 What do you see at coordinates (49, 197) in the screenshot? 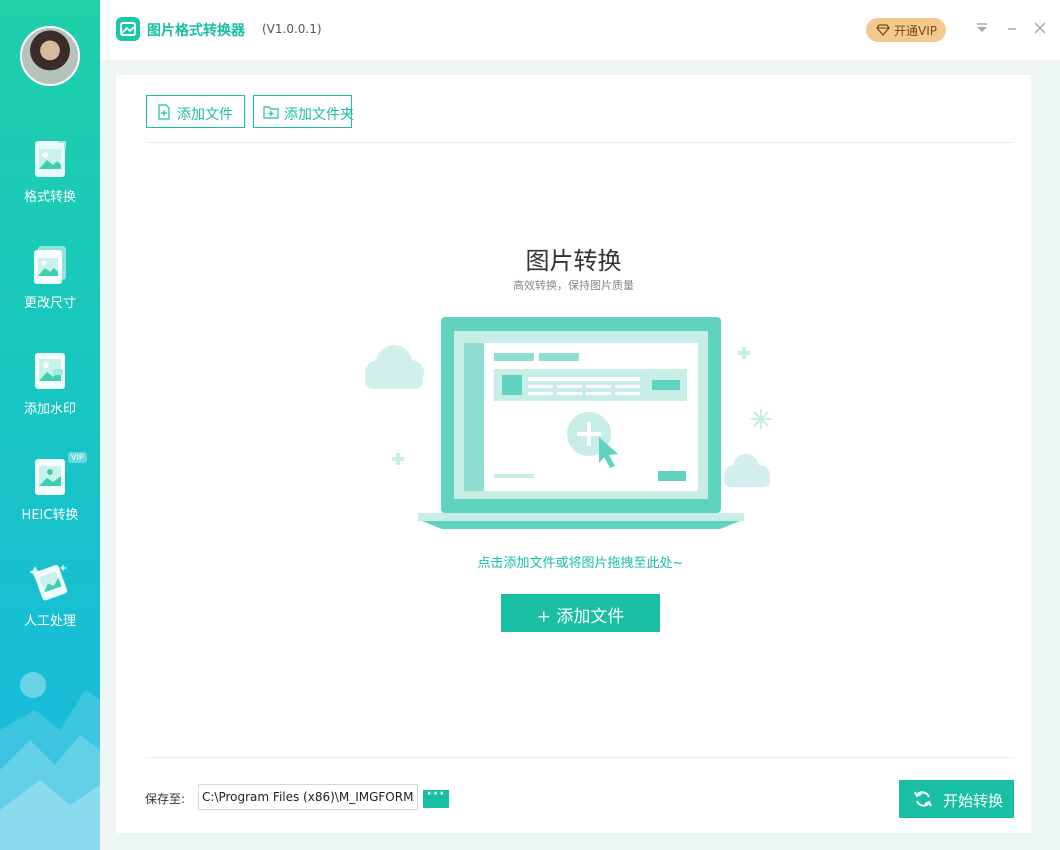
I see `sidebar-item-label: 格式转换` at bounding box center [49, 197].